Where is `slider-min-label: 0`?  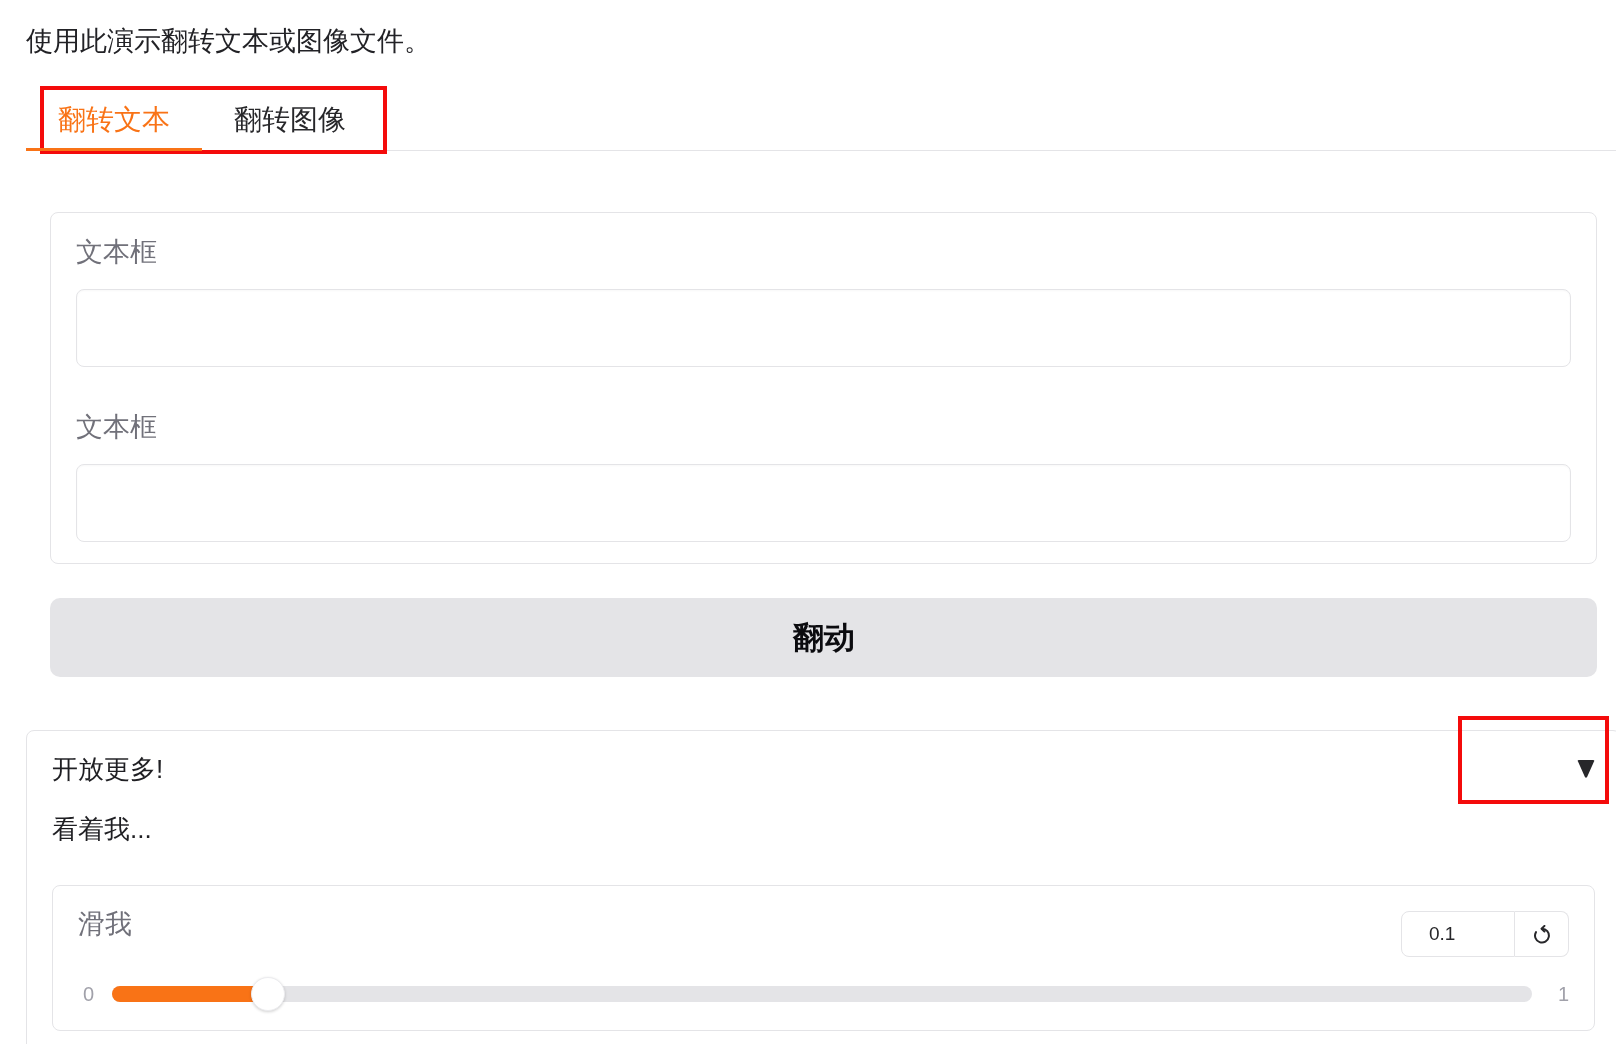 slider-min-label: 0 is located at coordinates (89, 994).